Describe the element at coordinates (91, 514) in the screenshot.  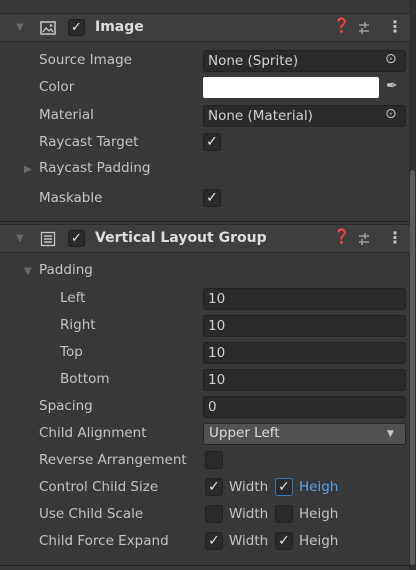
I see `use-child-scale-label: Use Child Scale` at that location.